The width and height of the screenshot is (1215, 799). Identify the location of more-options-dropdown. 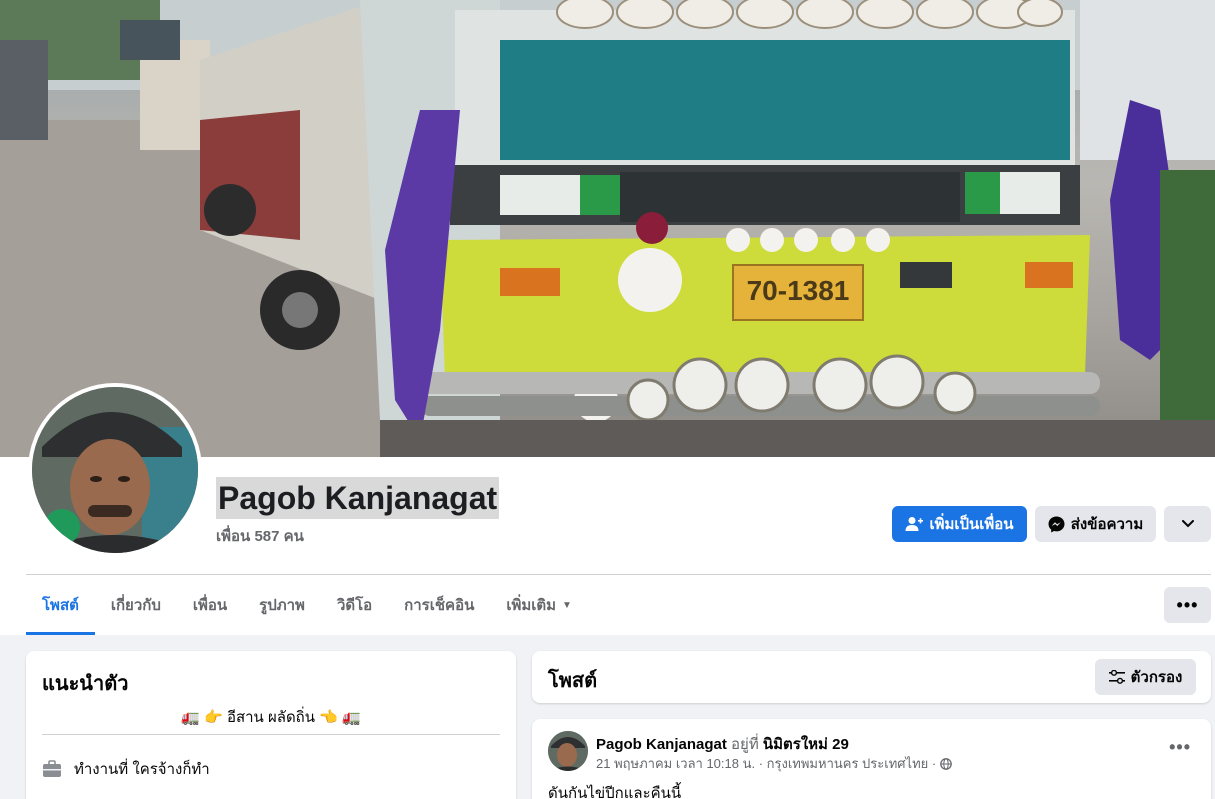
(1187, 524).